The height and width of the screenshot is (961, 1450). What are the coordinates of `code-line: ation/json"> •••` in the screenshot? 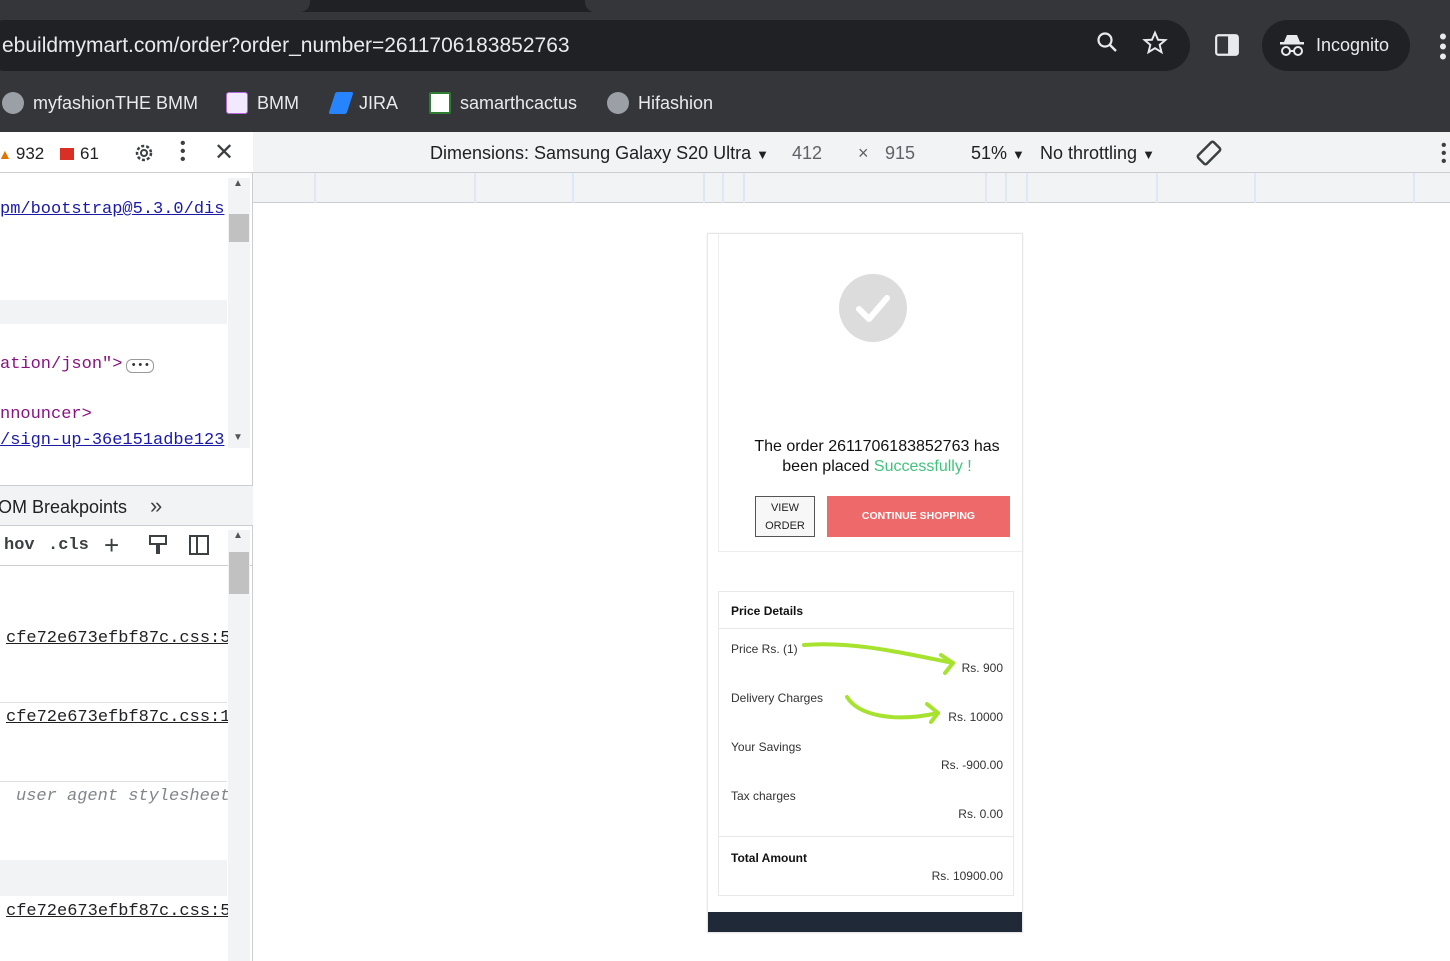 It's located at (77, 364).